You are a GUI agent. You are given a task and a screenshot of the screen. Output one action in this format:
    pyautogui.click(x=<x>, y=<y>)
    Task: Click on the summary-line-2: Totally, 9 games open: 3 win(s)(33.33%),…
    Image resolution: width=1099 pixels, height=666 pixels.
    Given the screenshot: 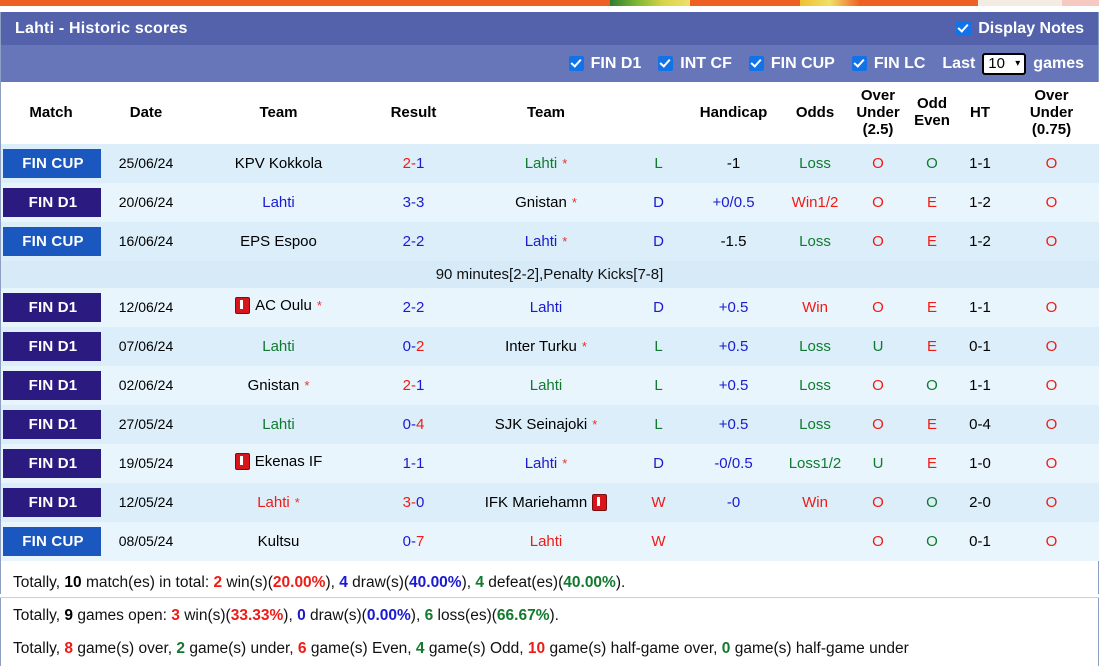 What is the action you would take?
    pyautogui.click(x=286, y=616)
    